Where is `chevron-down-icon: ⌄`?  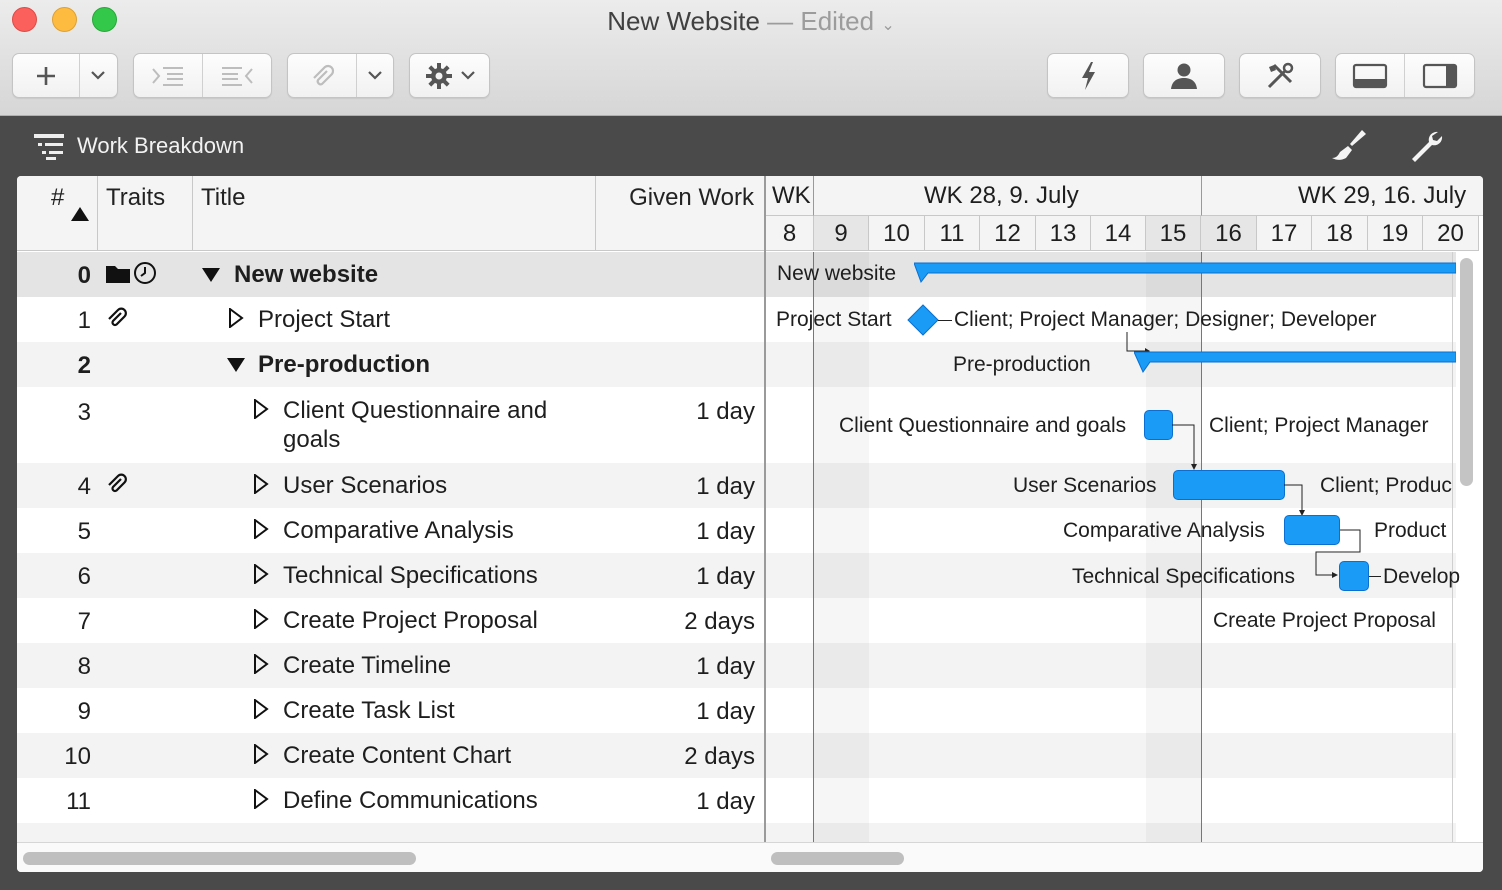
chevron-down-icon: ⌄ is located at coordinates (887, 25).